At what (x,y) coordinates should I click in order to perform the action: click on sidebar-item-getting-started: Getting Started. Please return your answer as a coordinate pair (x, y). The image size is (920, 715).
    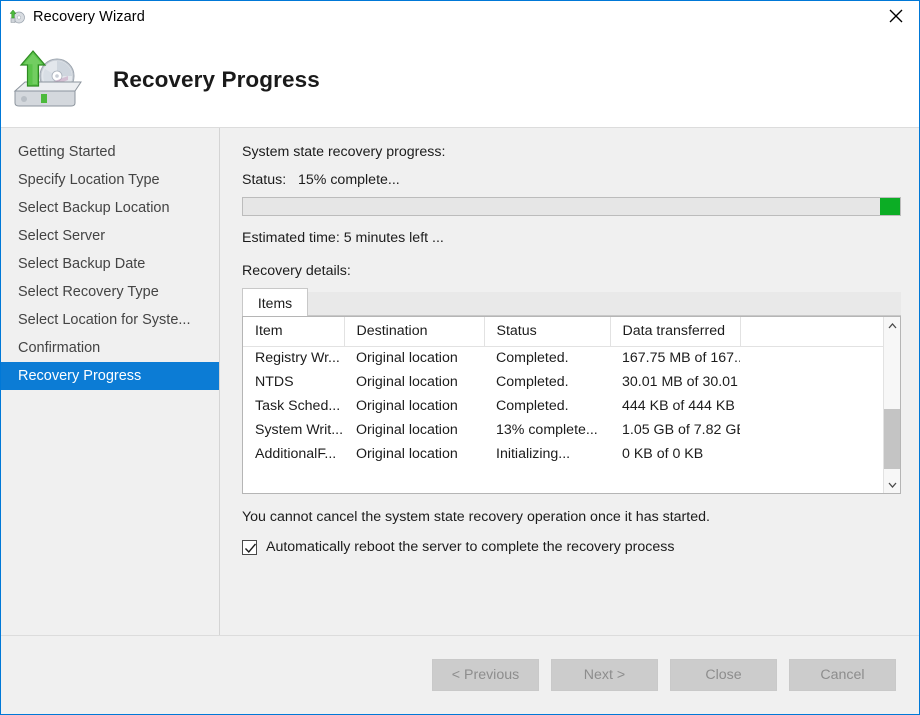
    Looking at the image, I should click on (110, 152).